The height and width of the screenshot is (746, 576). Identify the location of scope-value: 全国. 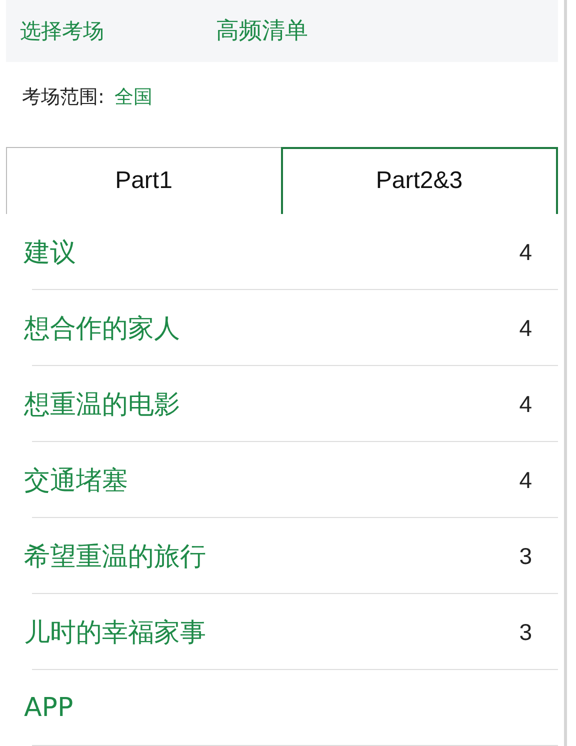
(133, 97).